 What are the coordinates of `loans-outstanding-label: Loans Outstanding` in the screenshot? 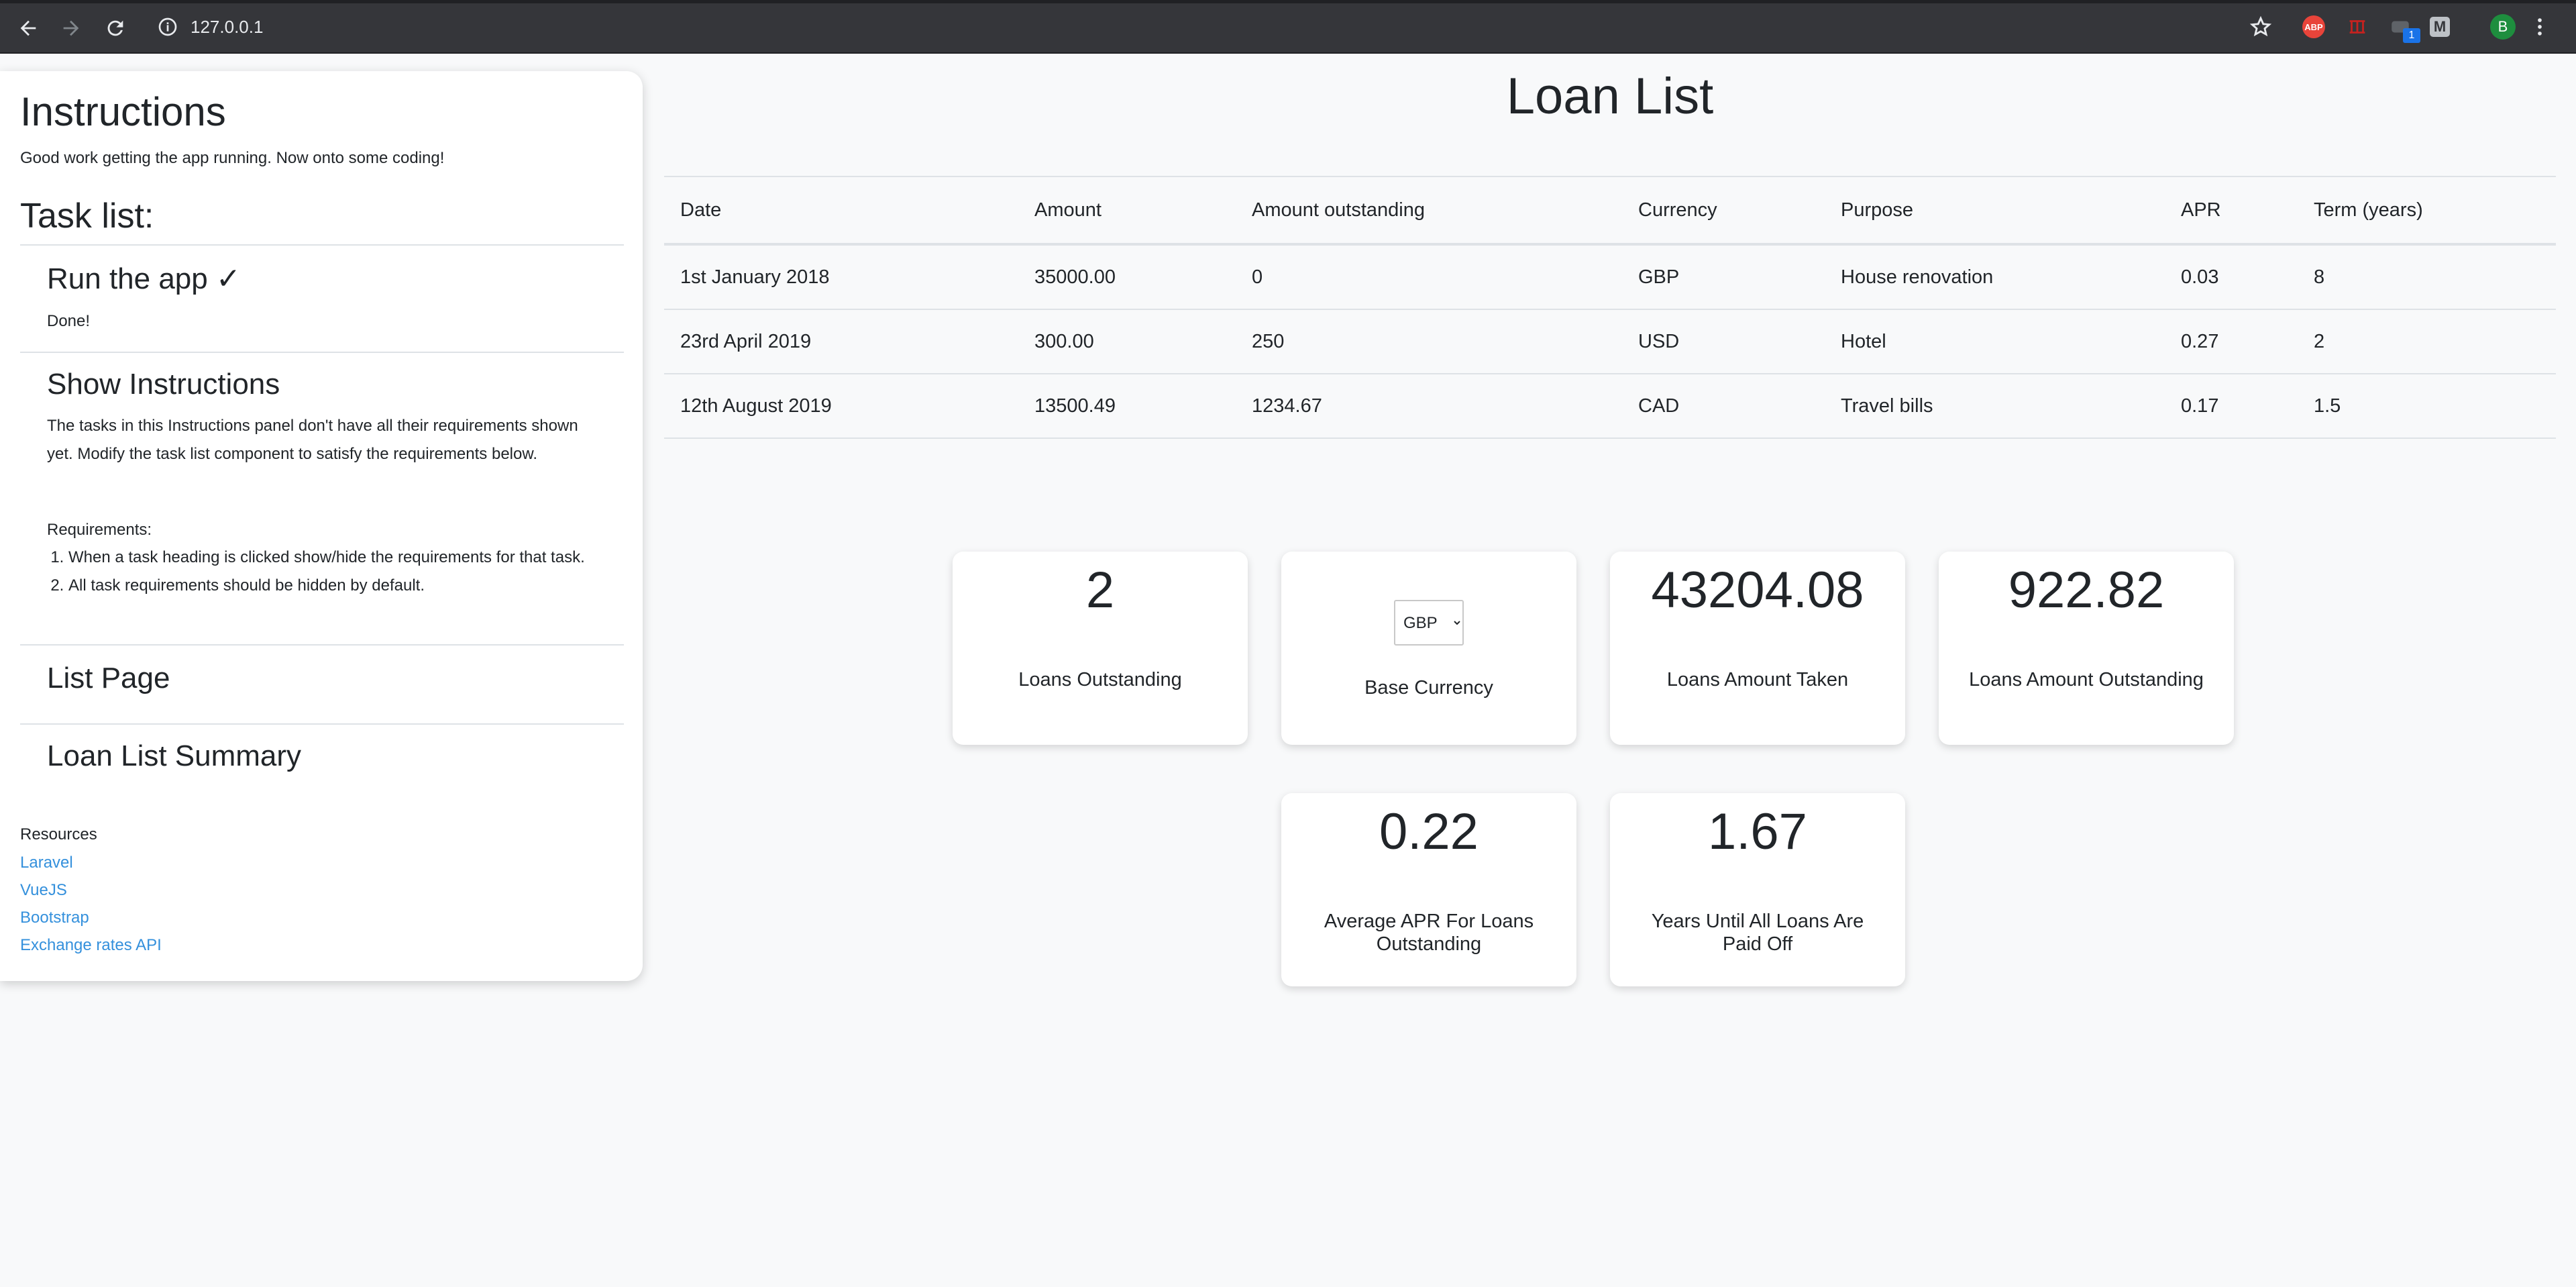 It's located at (1100, 679).